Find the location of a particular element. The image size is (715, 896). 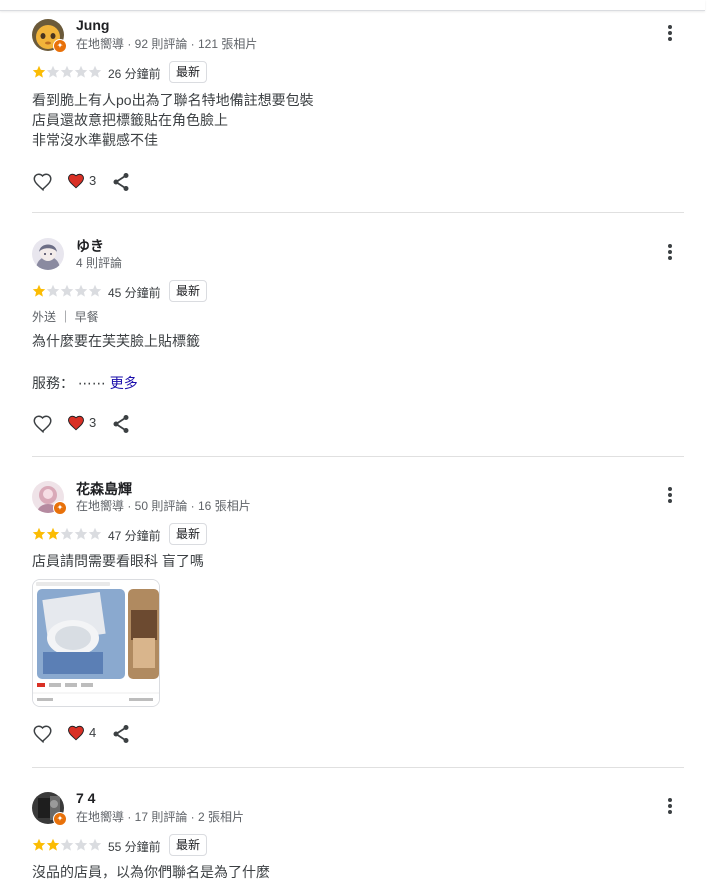

reviewer-name: 花森島輝 is located at coordinates (104, 489).